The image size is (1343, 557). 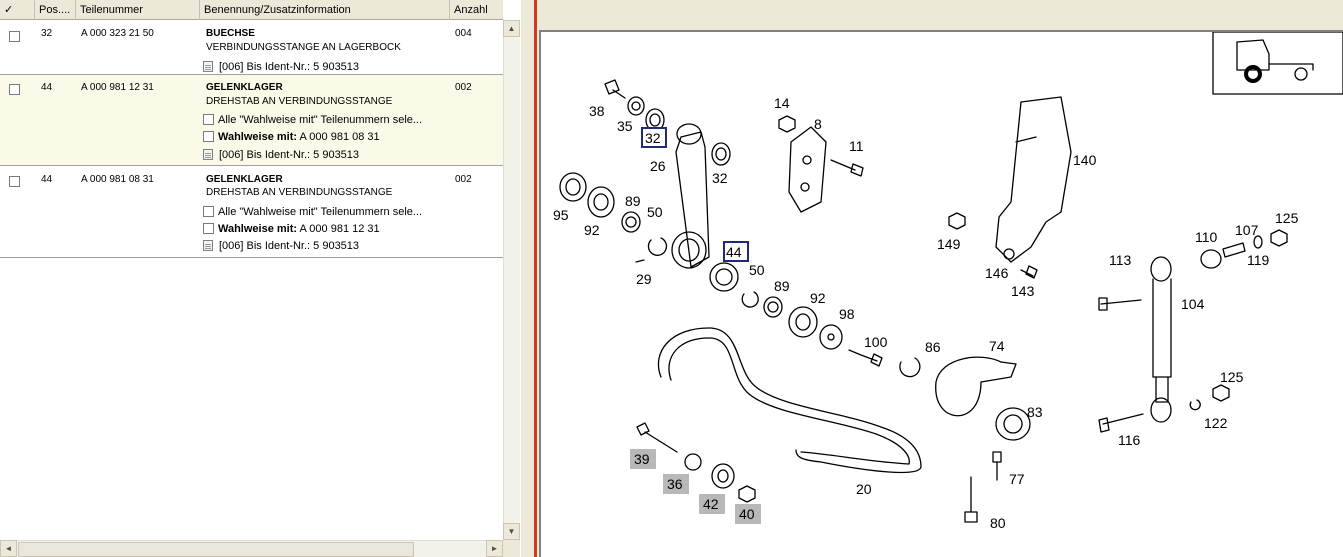 I want to click on callout-143: 143, so click(x=1023, y=291).